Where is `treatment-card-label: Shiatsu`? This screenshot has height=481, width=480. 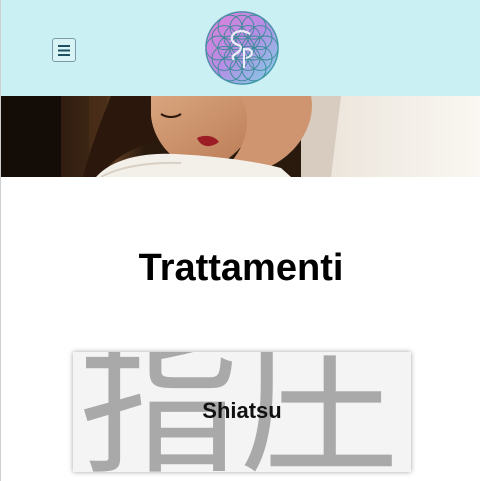 treatment-card-label: Shiatsu is located at coordinates (242, 410).